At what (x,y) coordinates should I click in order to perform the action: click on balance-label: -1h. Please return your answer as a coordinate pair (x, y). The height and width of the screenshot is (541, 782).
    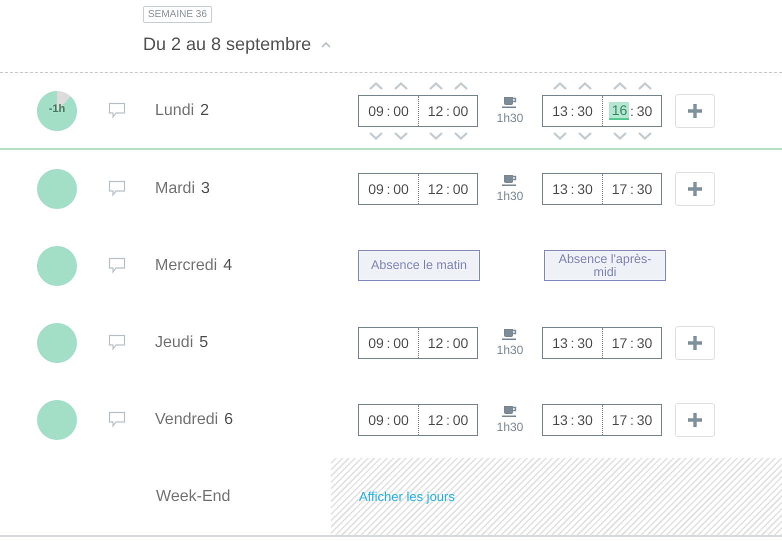
    Looking at the image, I should click on (57, 108).